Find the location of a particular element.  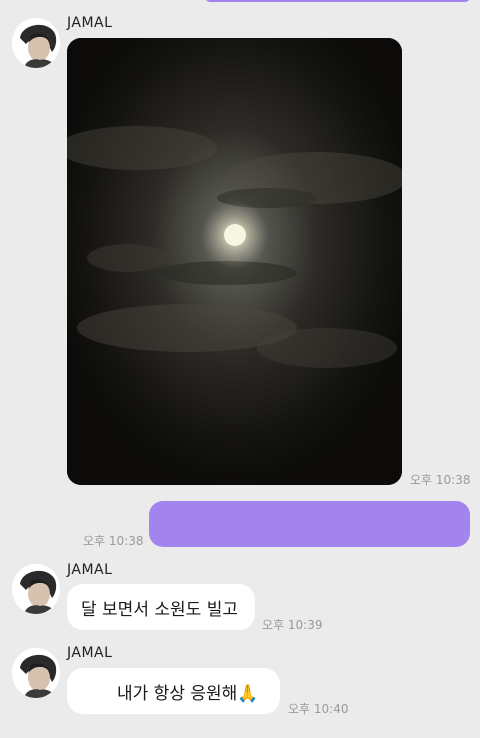

incoming-message-bubble: 달 보면서 소원도 빌고 is located at coordinates (161, 607).